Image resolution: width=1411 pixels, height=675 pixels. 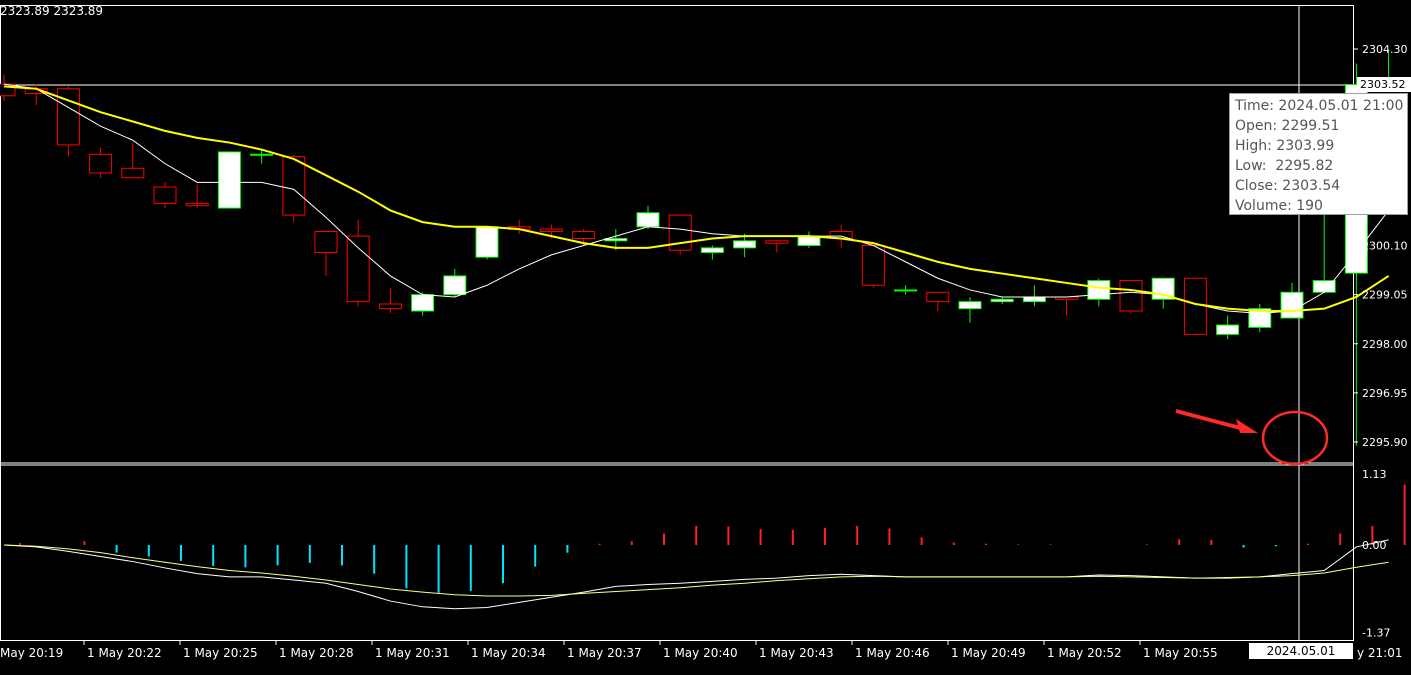 I want to click on tooltip-high: High: 2303.99, so click(x=1285, y=146).